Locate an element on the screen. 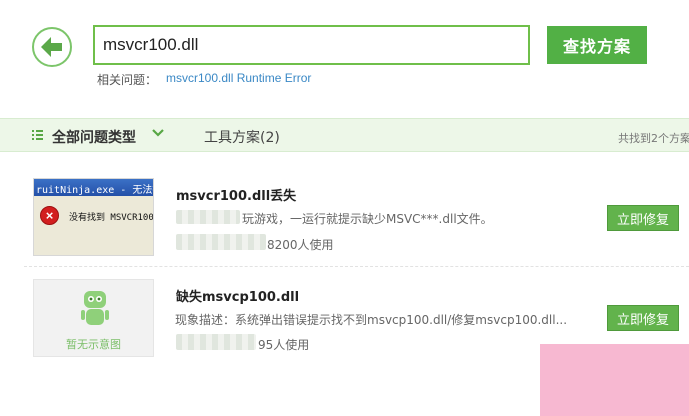 Image resolution: width=689 pixels, height=416 pixels. back-button is located at coordinates (52, 47).